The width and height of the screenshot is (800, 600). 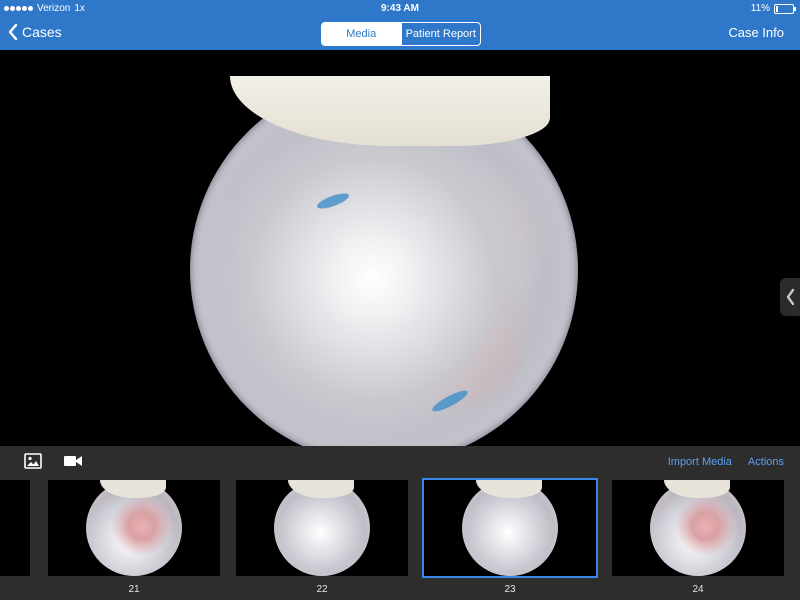 What do you see at coordinates (134, 589) in the screenshot?
I see `thumbnail-number: 21` at bounding box center [134, 589].